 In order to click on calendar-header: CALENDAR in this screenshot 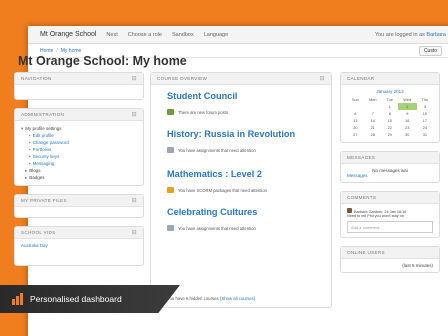, I will do `click(390, 79)`.